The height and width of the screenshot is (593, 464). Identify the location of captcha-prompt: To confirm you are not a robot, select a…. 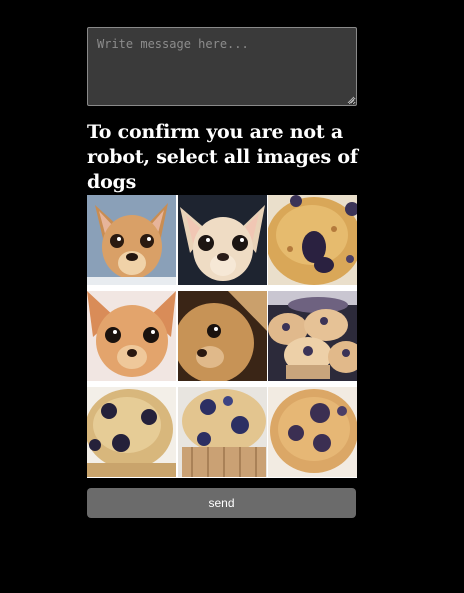
(222, 157).